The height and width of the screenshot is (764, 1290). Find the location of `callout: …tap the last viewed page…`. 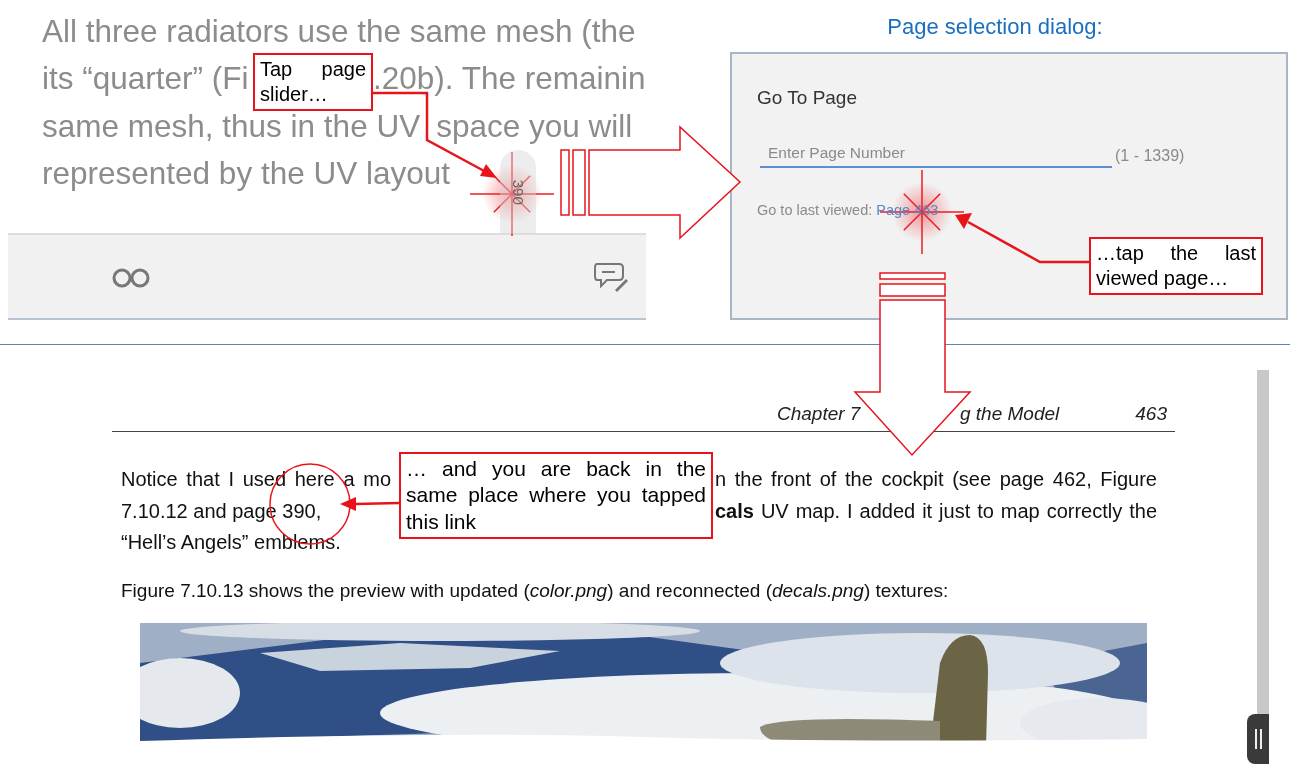

callout: …tap the last viewed page… is located at coordinates (1176, 266).